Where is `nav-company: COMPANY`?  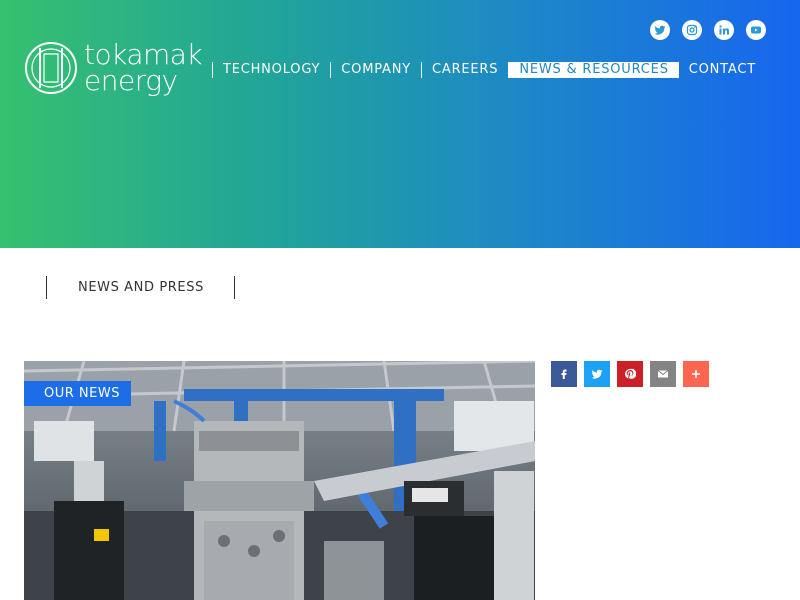 nav-company: COMPANY is located at coordinates (375, 70).